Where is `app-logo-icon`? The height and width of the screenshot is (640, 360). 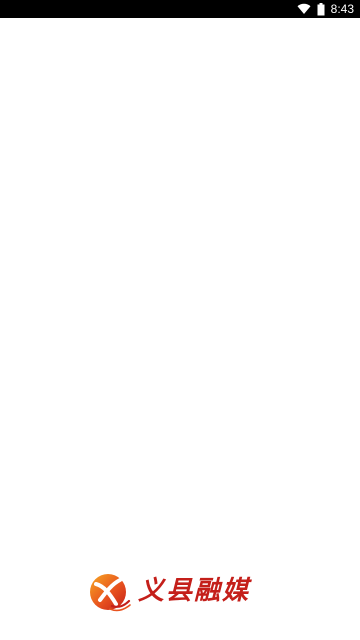
app-logo-icon is located at coordinates (110, 593).